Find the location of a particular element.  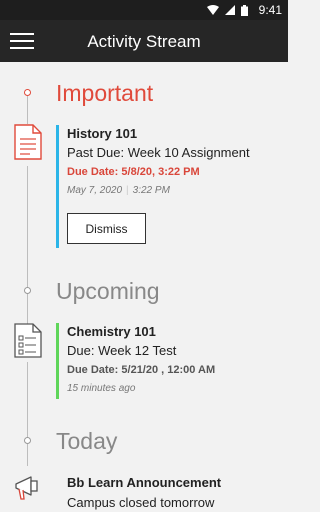

due-date: Due Date: 5/8/20, 3:22 PM is located at coordinates (133, 172).